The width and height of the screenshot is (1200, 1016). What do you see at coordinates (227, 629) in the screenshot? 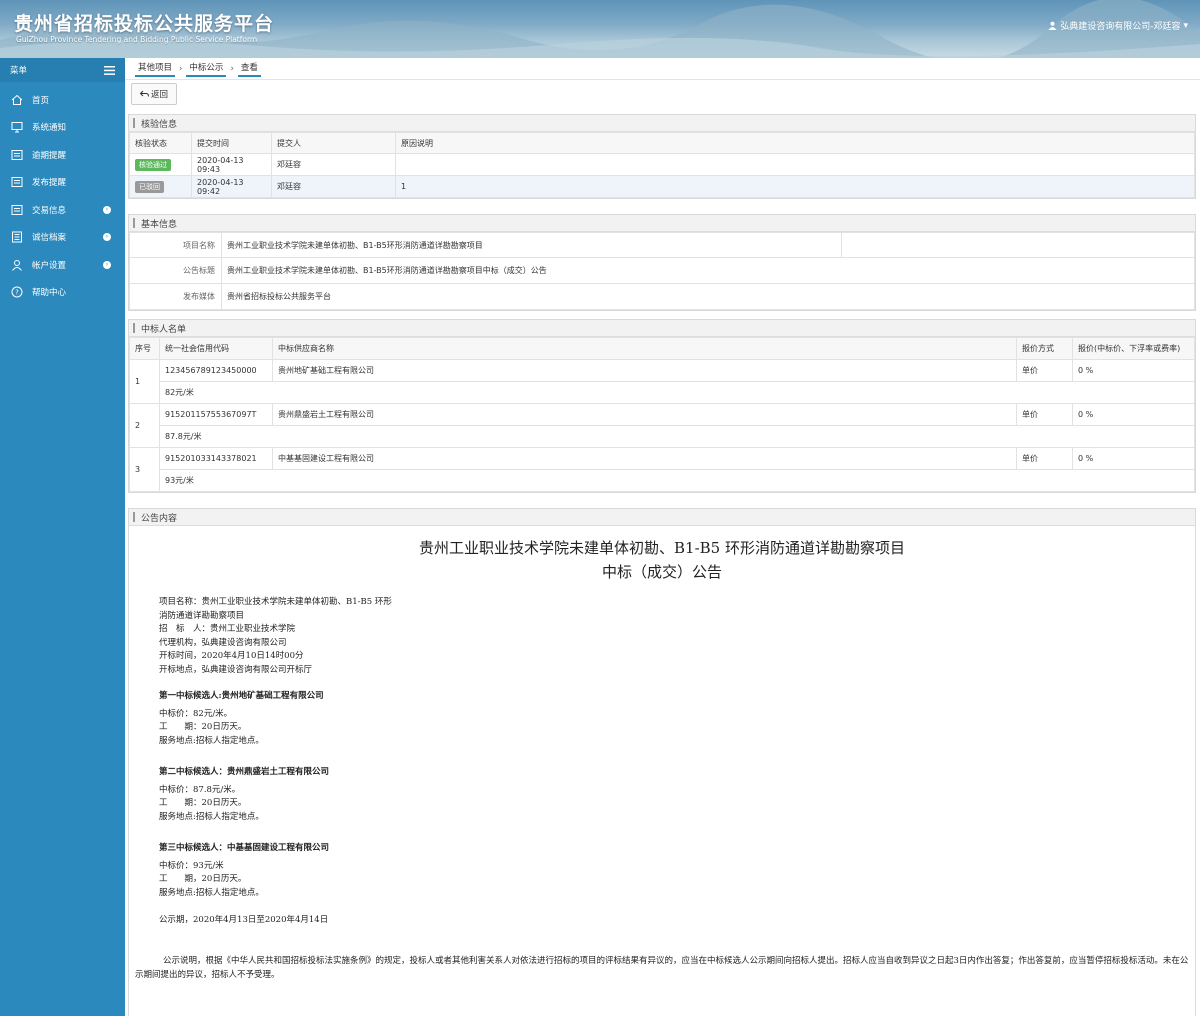
I see `info-line: 招 标 人：贵州工业职业技术学院` at bounding box center [227, 629].